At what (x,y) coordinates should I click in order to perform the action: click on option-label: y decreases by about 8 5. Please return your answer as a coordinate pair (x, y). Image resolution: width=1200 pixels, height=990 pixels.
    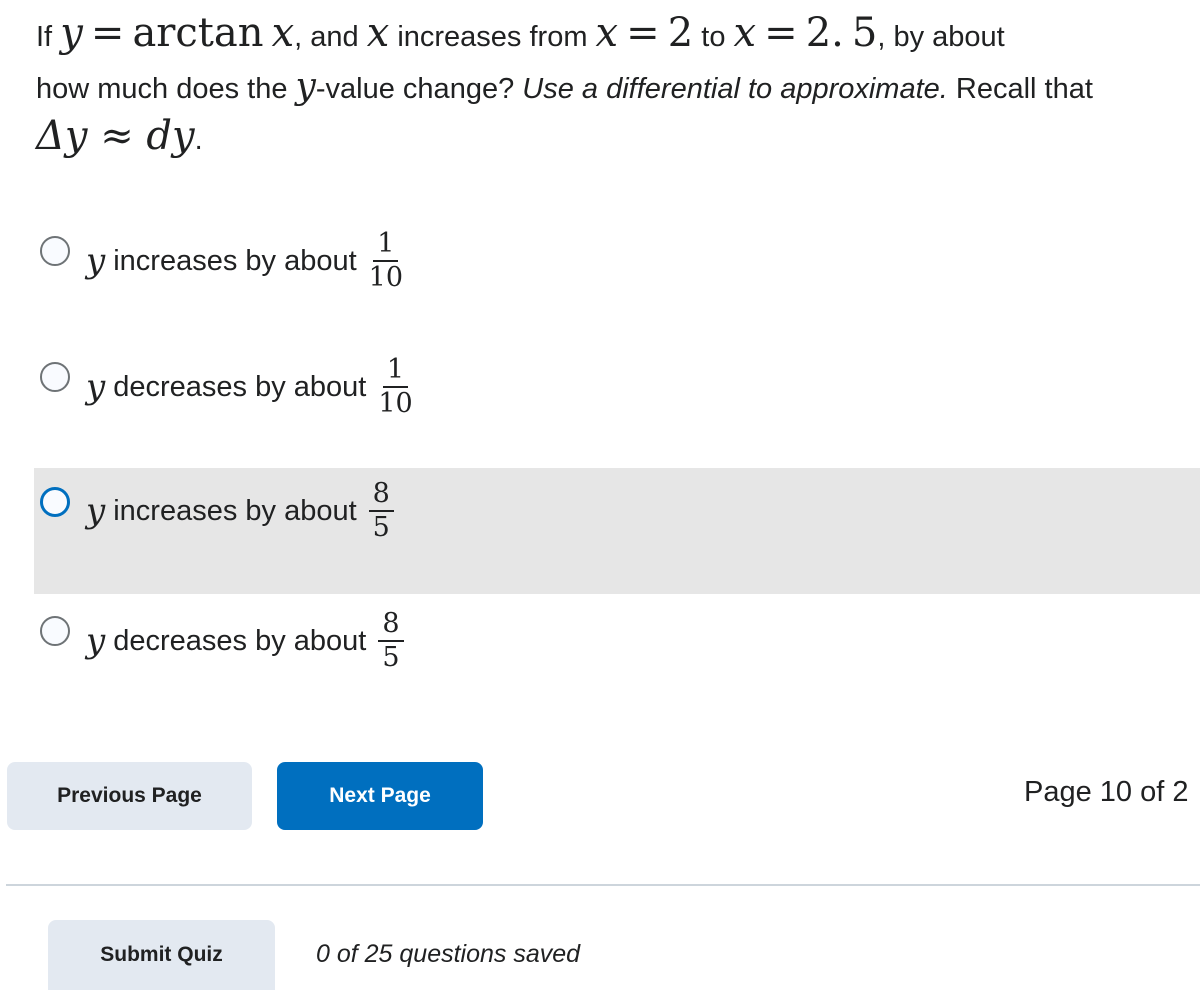
    Looking at the image, I should click on (245, 641).